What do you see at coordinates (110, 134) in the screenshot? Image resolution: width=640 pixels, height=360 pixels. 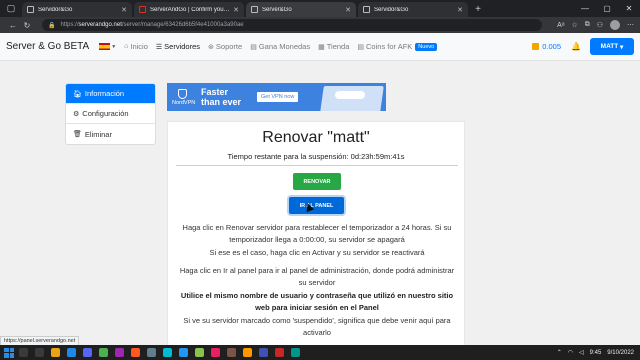 I see `sidebar-item-eliminar: 🗑︎ Eliminar` at bounding box center [110, 134].